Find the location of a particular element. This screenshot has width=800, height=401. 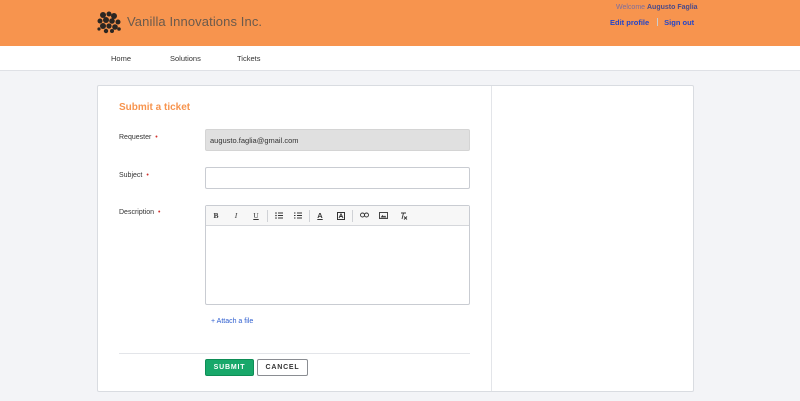

requester-label: Requester • is located at coordinates (138, 137).